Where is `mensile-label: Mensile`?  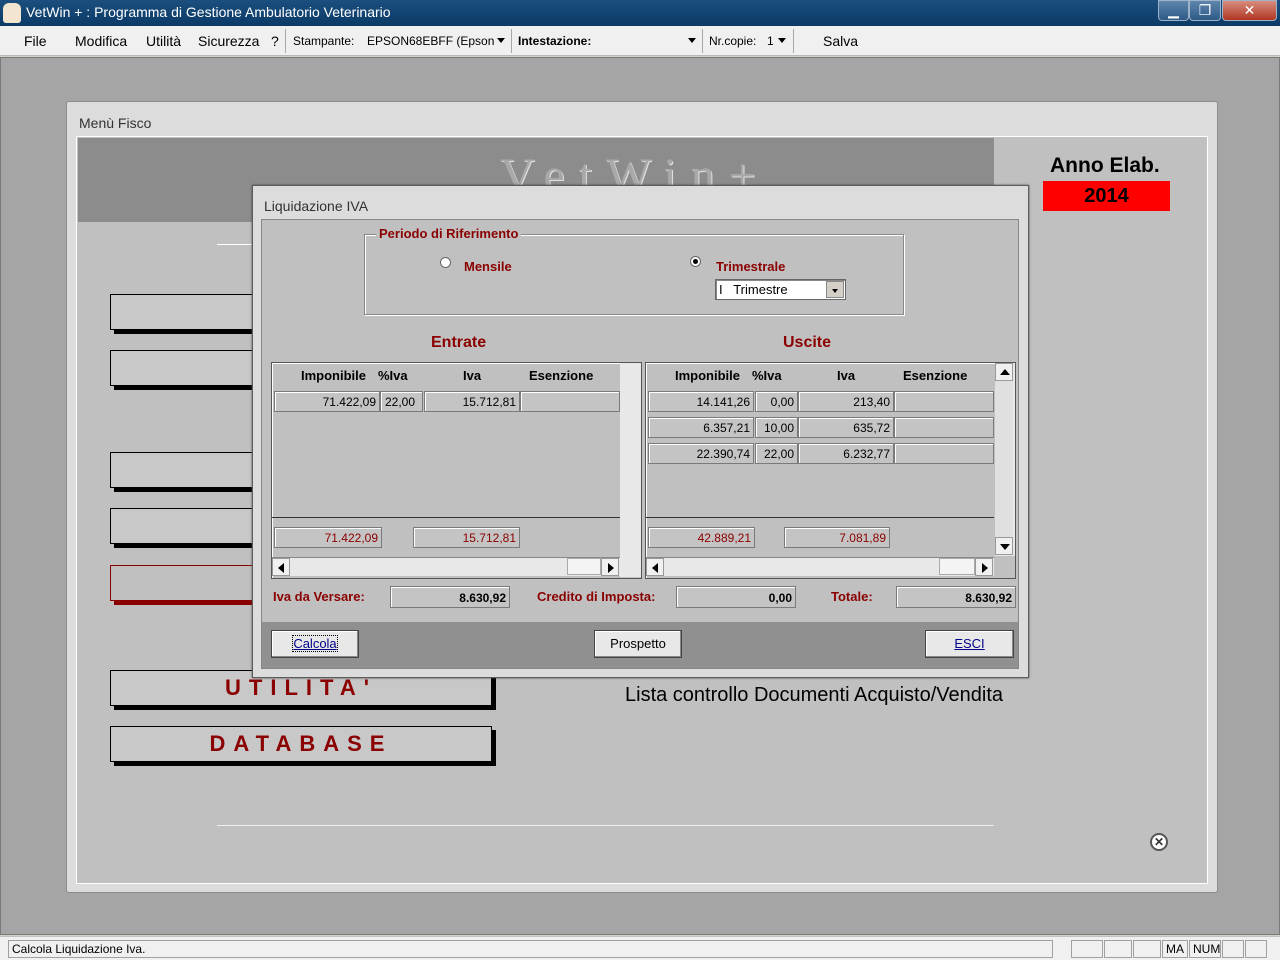 mensile-label: Mensile is located at coordinates (488, 266).